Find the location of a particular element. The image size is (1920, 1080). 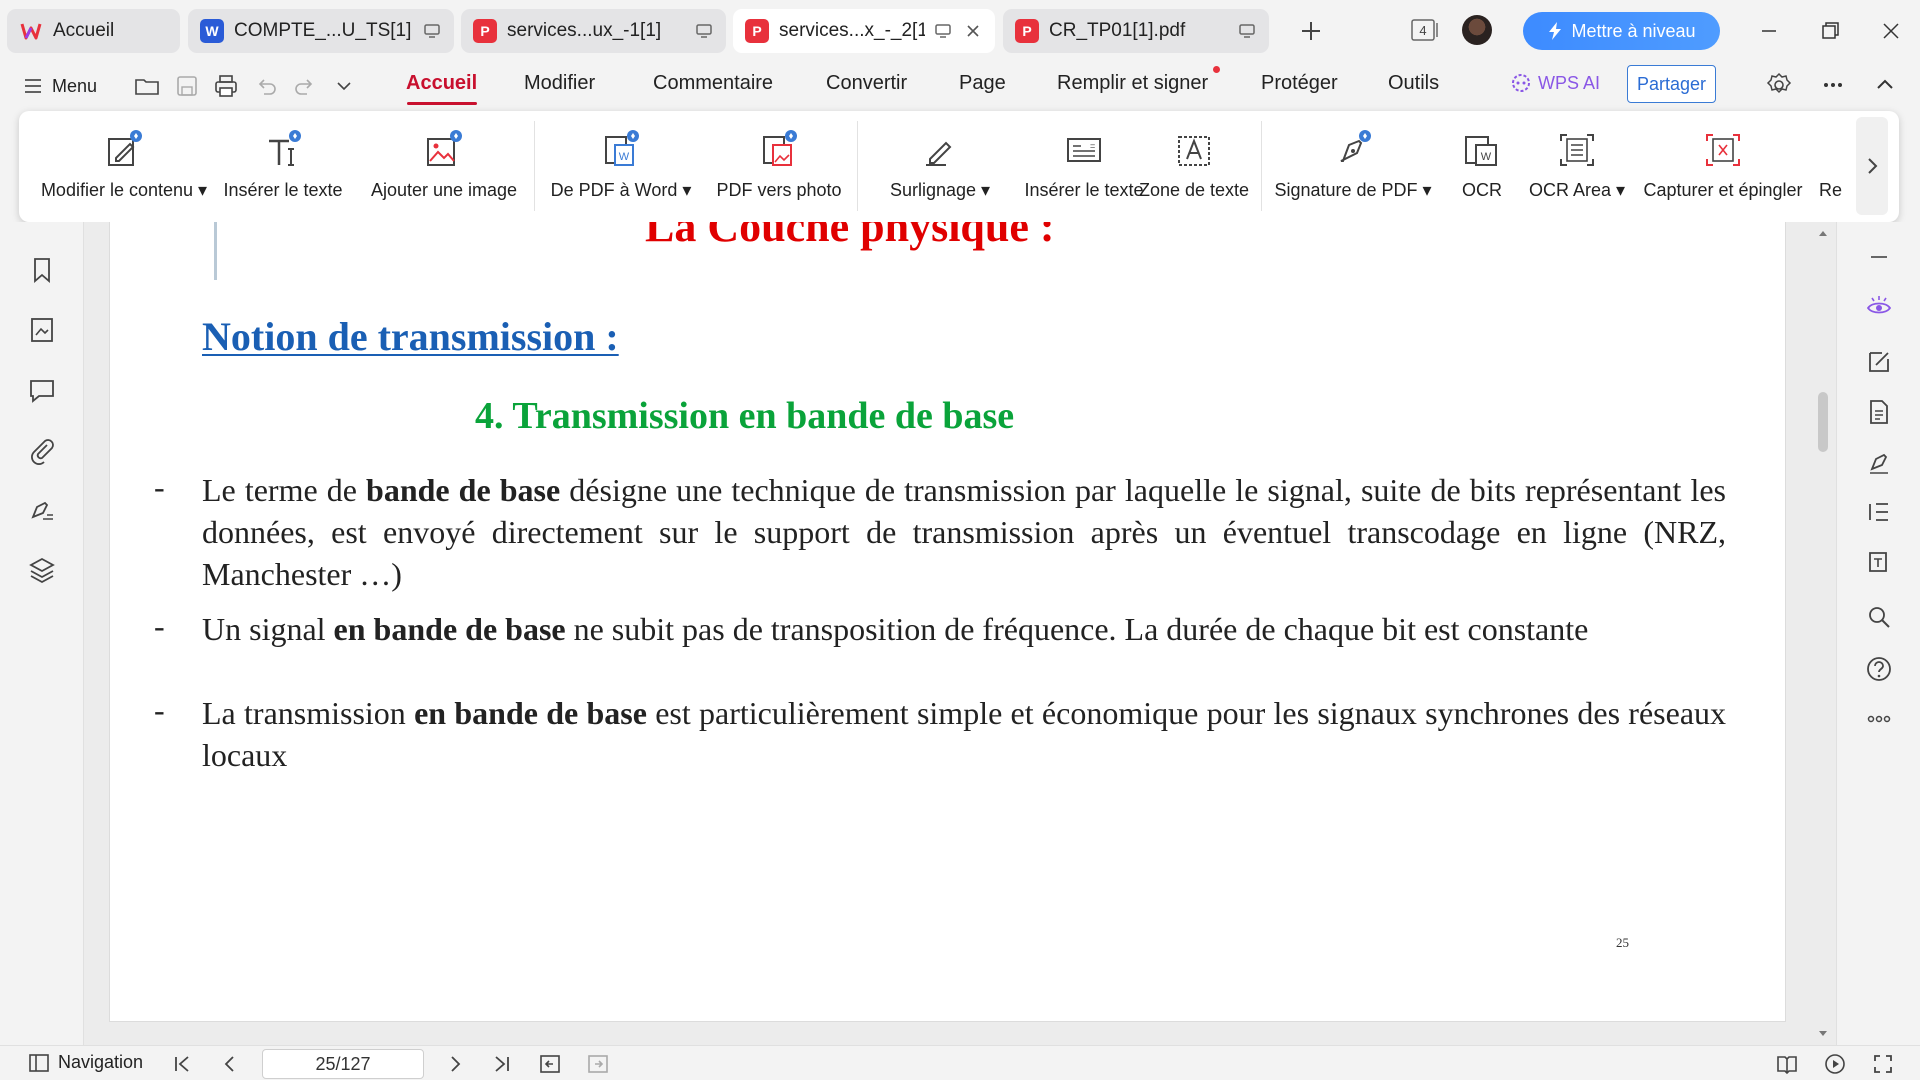

highlight-button: Surlignage ▾ is located at coordinates (940, 166).